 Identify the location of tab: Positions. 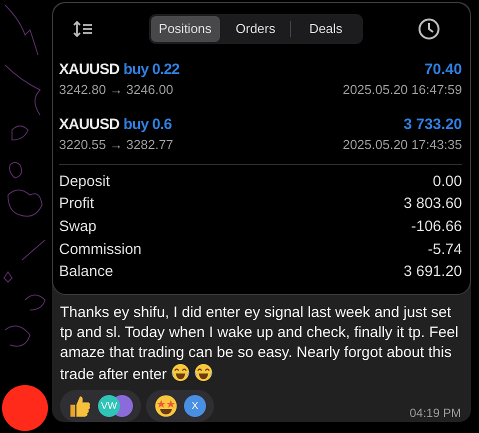
(185, 29).